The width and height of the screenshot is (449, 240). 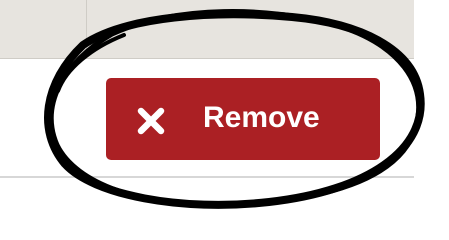 I want to click on row-divider, so click(x=207, y=177).